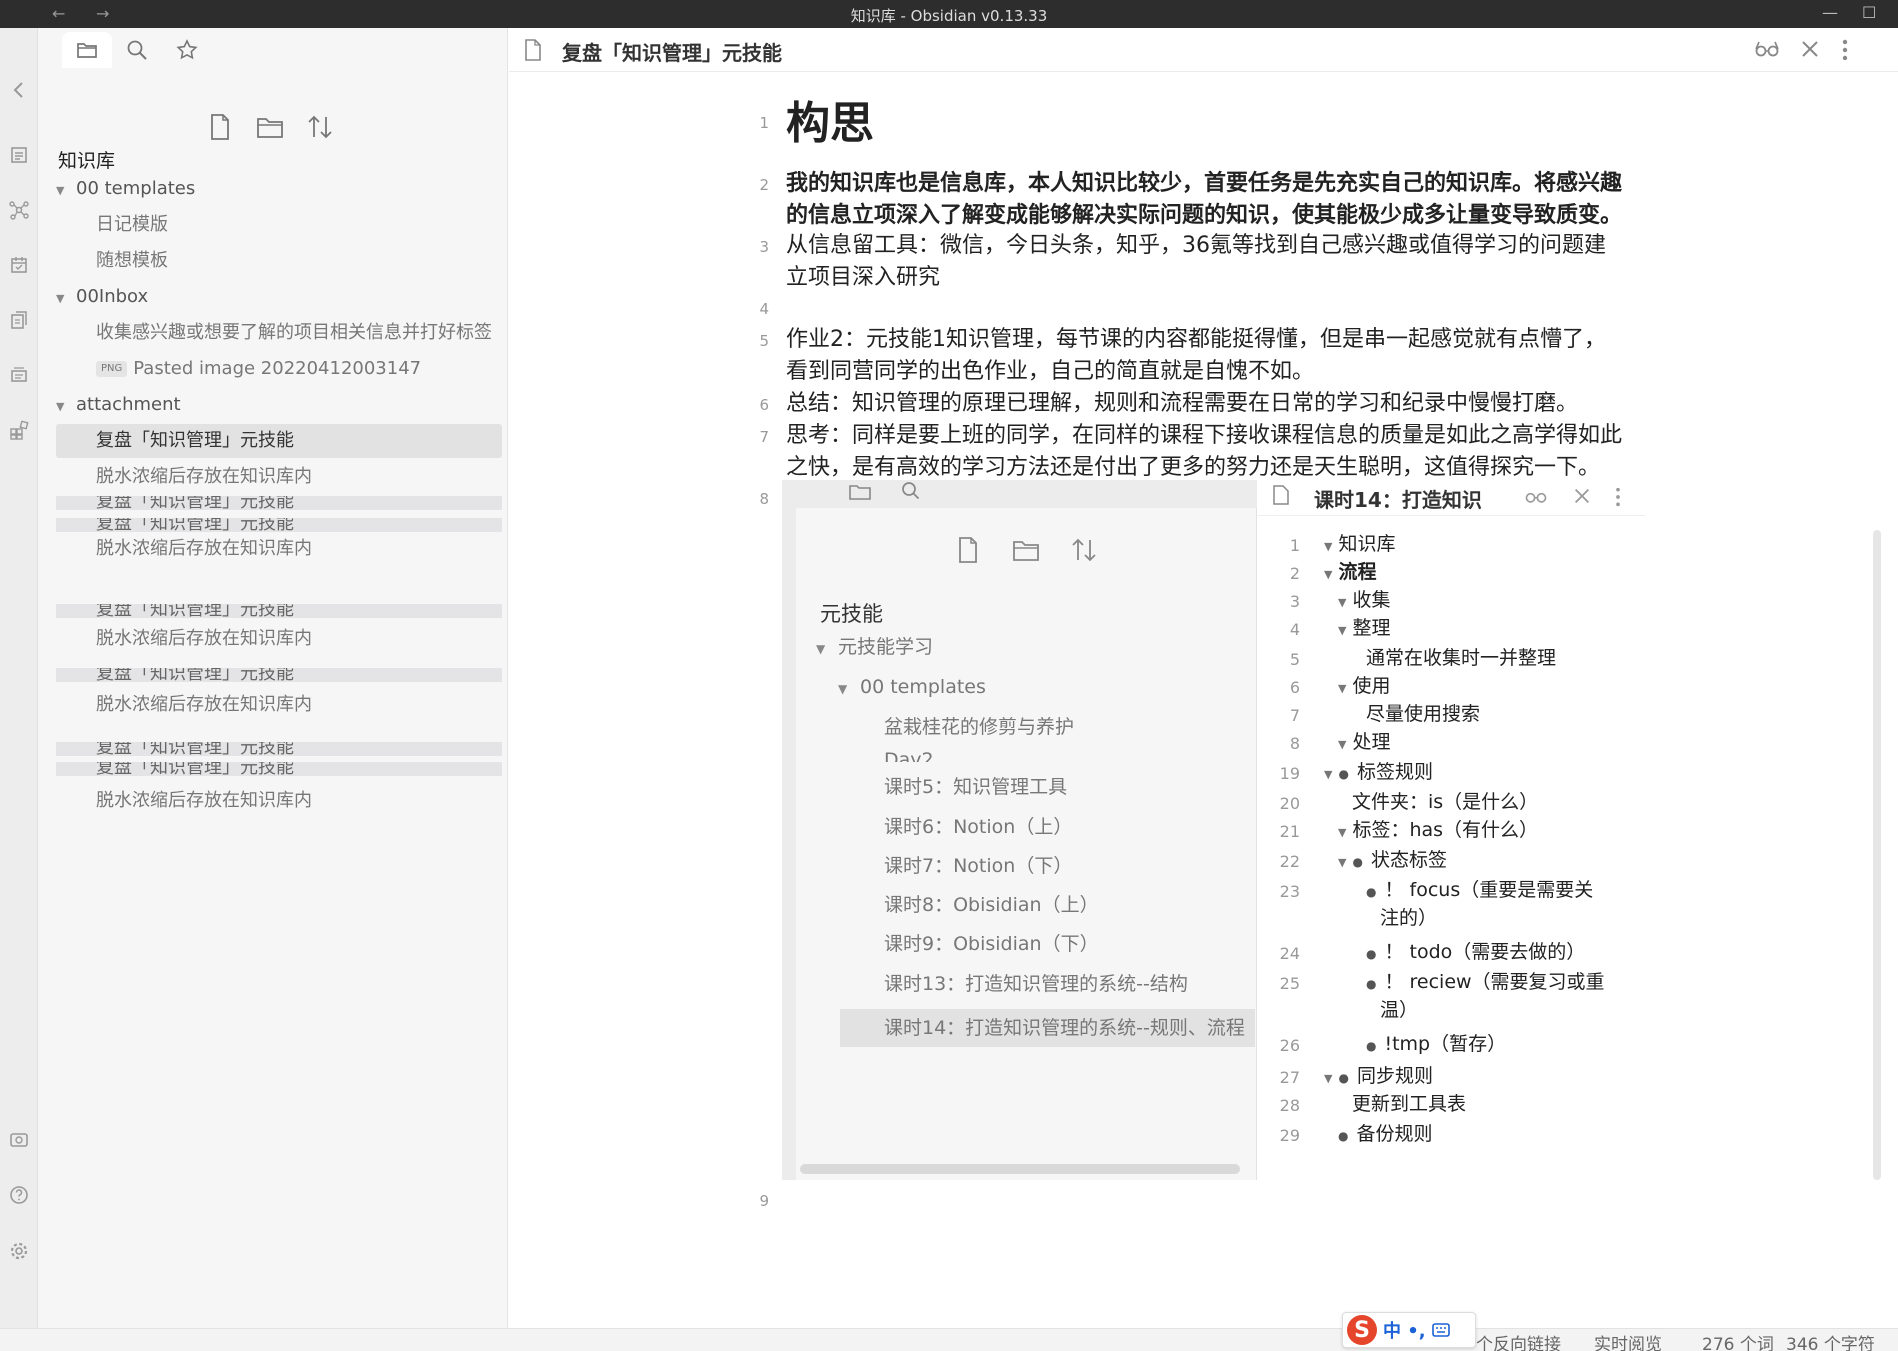 This screenshot has height=1351, width=1898. Describe the element at coordinates (1394, 1076) in the screenshot. I see `embedded-outline-text: 同步规则` at that location.